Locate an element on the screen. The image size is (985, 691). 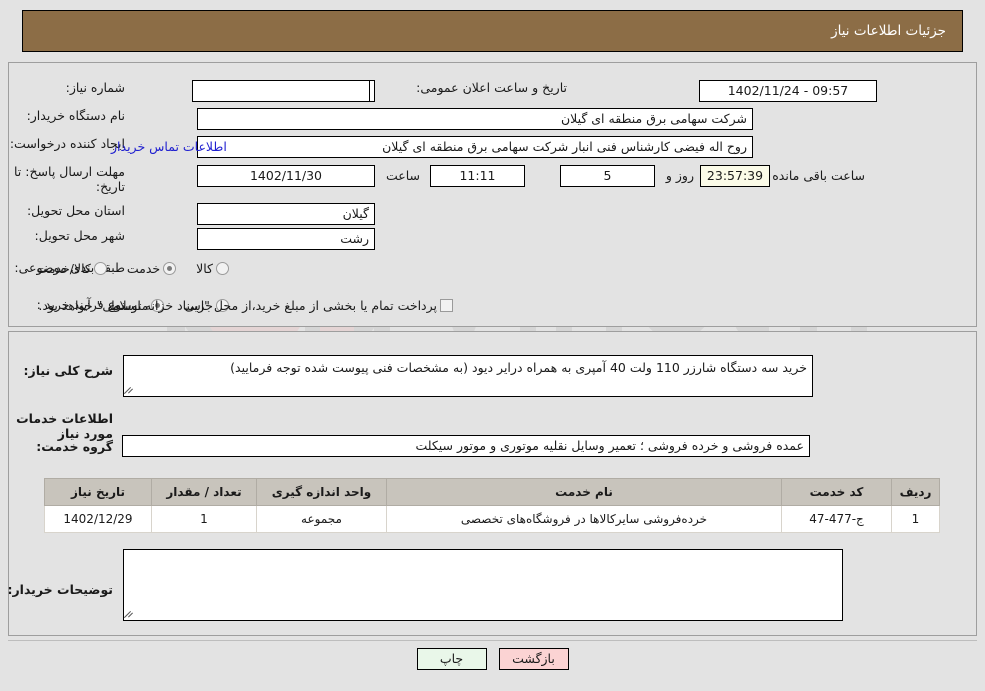
radio-category-kala-khedmat is located at coordinates (100, 268).